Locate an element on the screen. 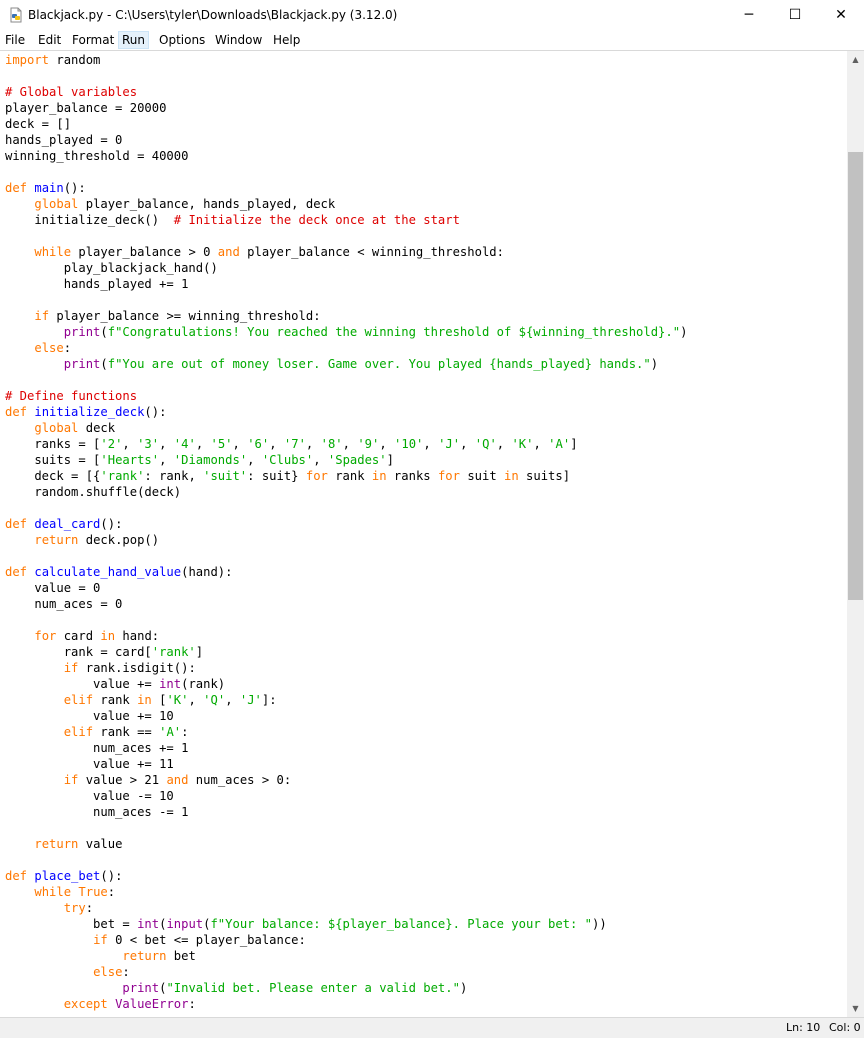  code-line: return value is located at coordinates (63, 844).